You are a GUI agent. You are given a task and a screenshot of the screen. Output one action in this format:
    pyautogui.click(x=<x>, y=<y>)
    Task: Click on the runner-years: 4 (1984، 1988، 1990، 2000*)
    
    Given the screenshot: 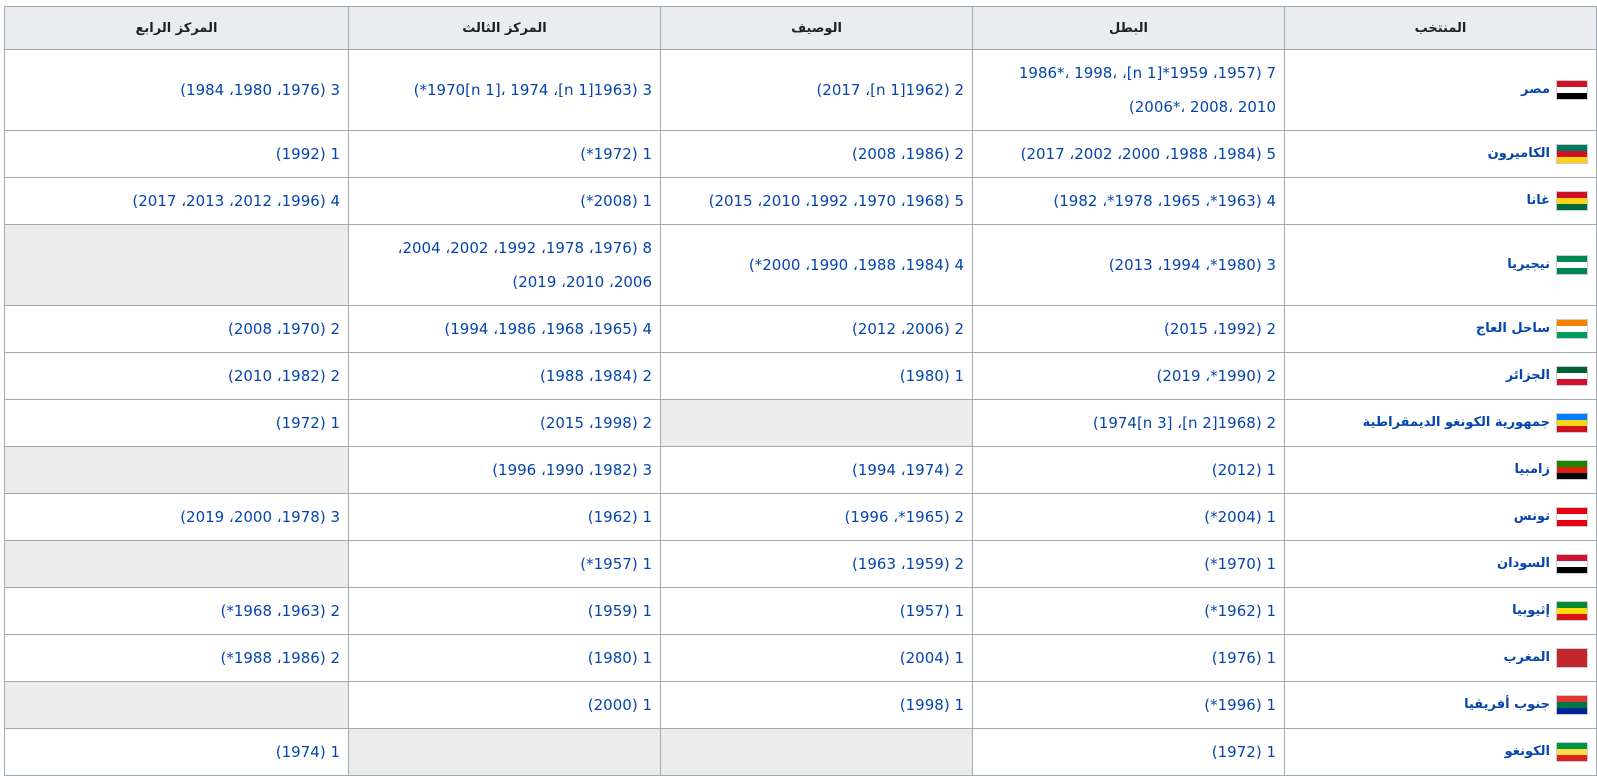 What is the action you would take?
    pyautogui.click(x=856, y=265)
    